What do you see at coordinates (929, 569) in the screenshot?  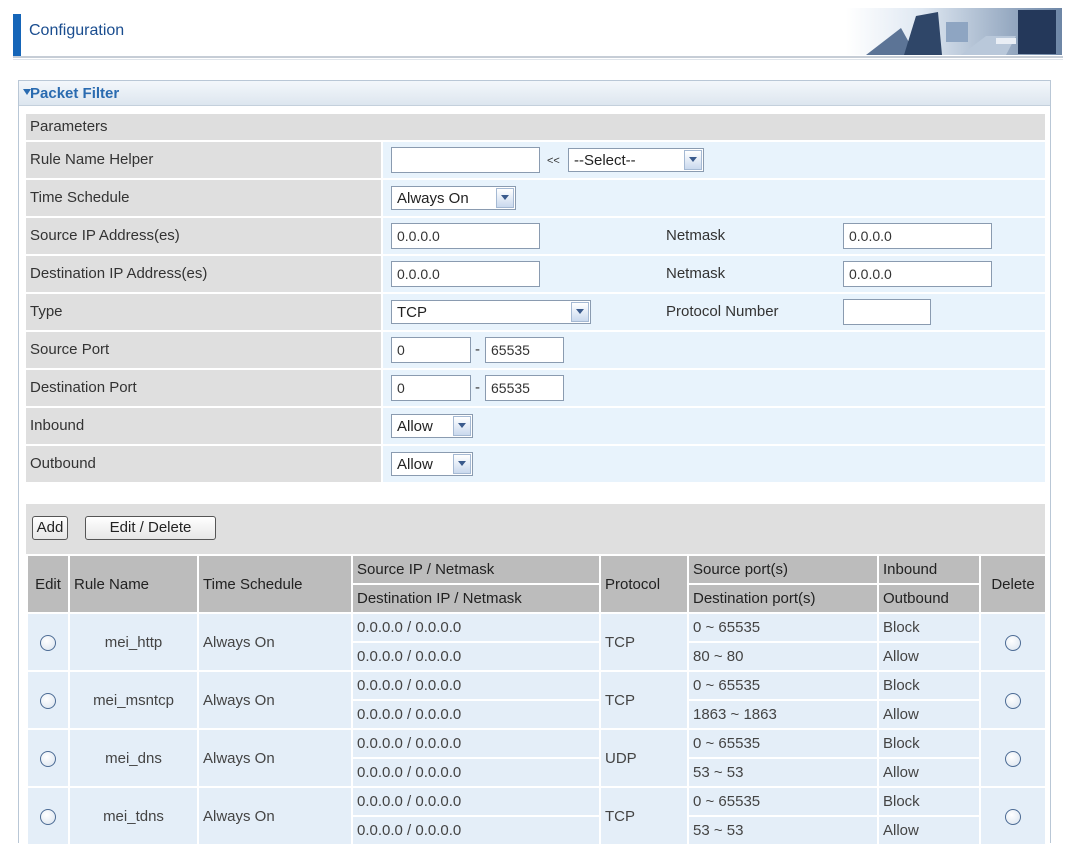 I see `inbound-column-header: Inbound` at bounding box center [929, 569].